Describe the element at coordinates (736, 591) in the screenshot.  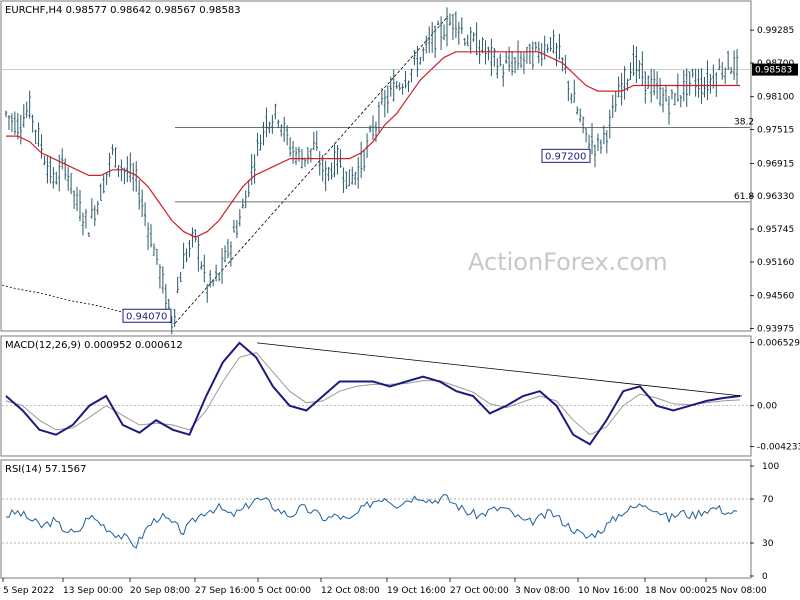
I see `x-tick-label: 25 Nov 08:00` at that location.